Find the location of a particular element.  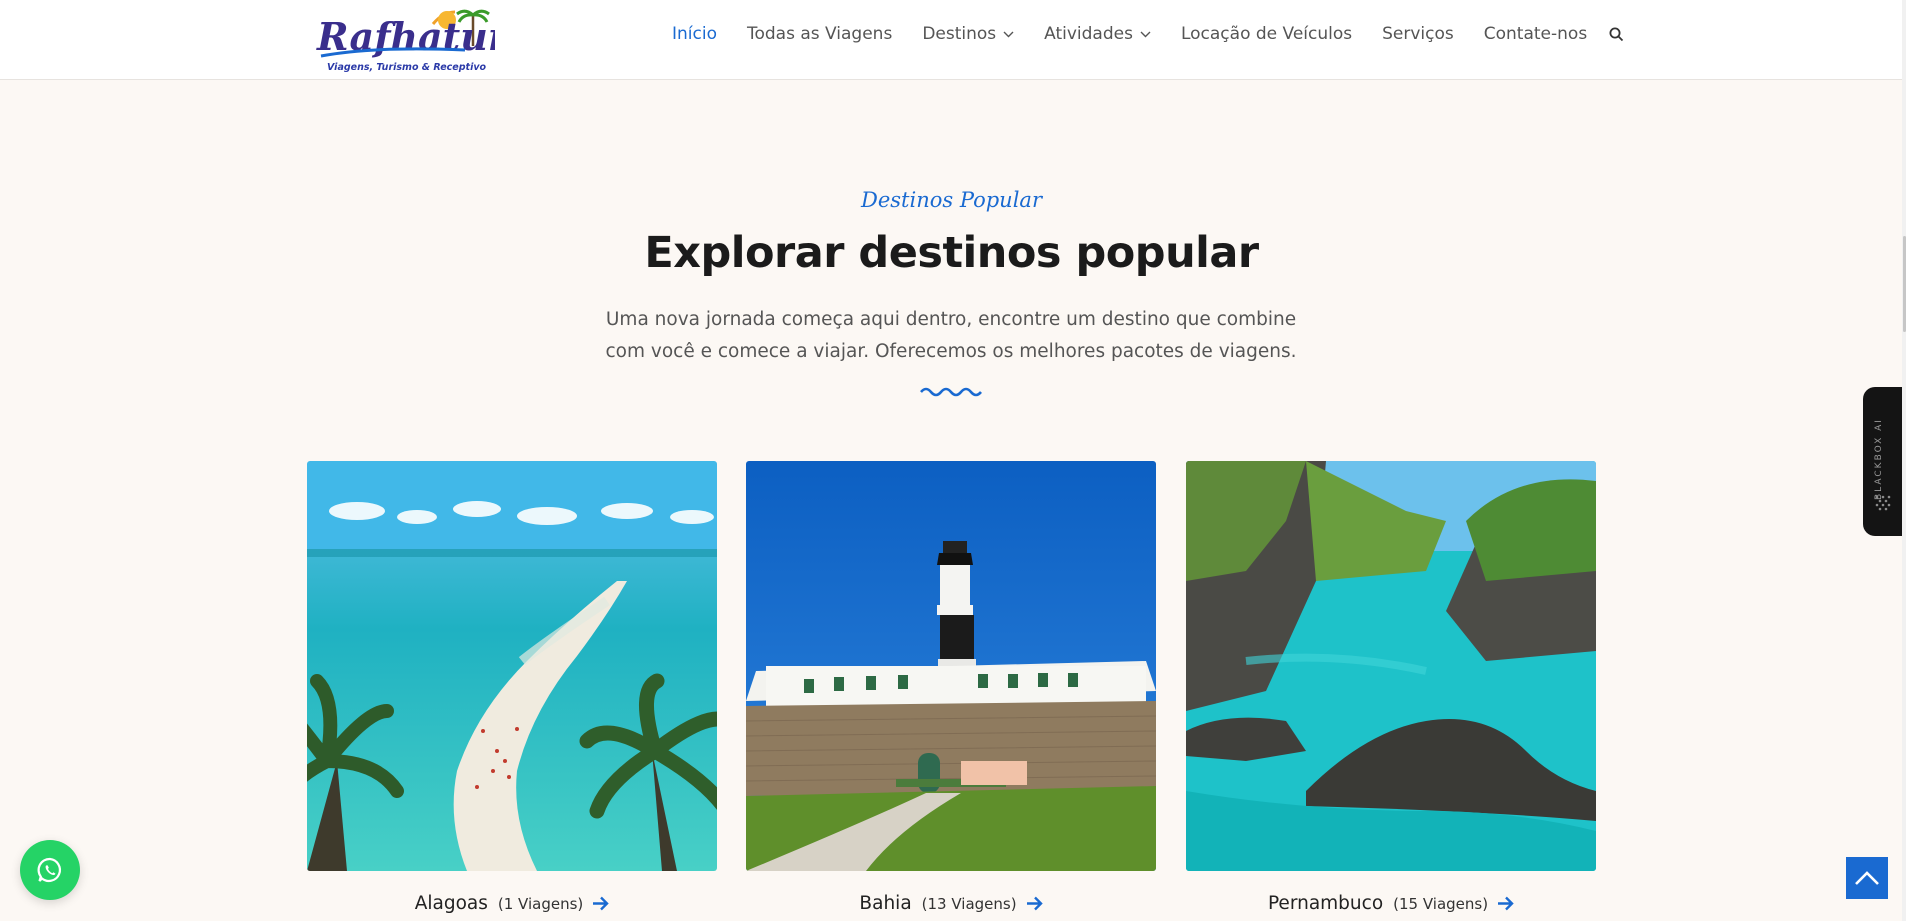

nav-label: Contate-nos is located at coordinates (1535, 34).